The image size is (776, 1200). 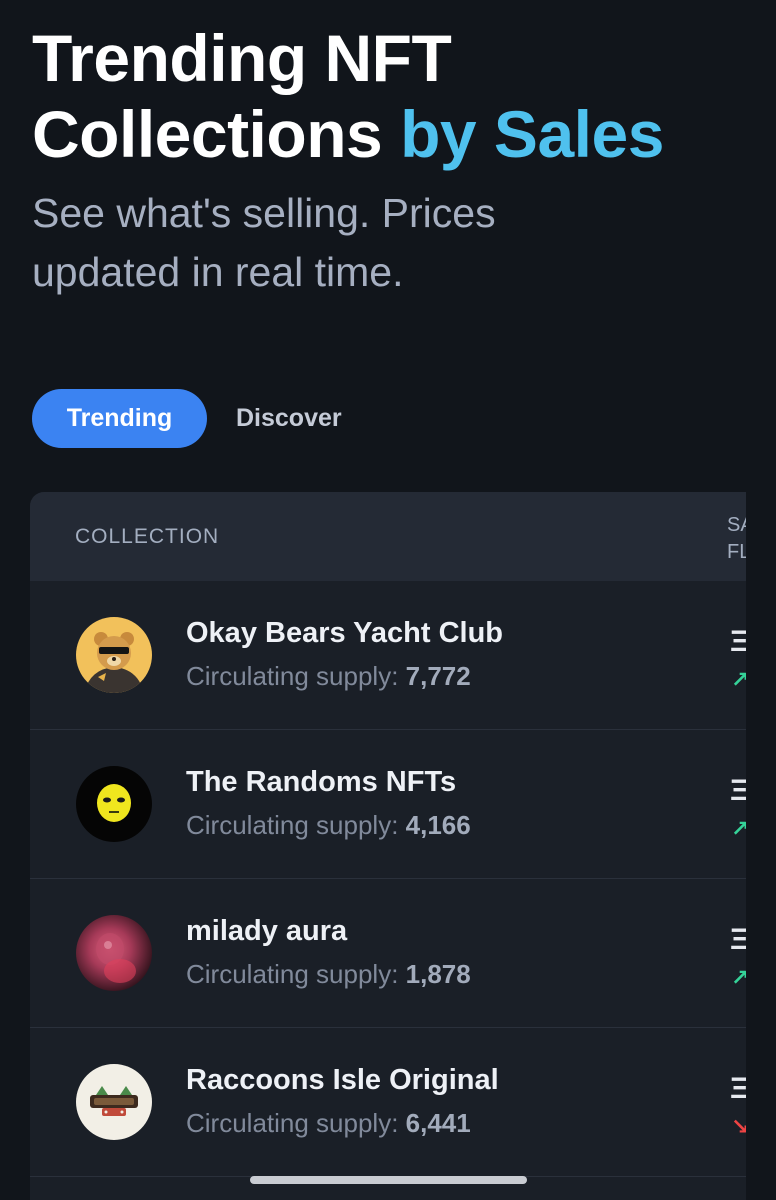 What do you see at coordinates (119, 418) in the screenshot?
I see `tab-trending: Trending` at bounding box center [119, 418].